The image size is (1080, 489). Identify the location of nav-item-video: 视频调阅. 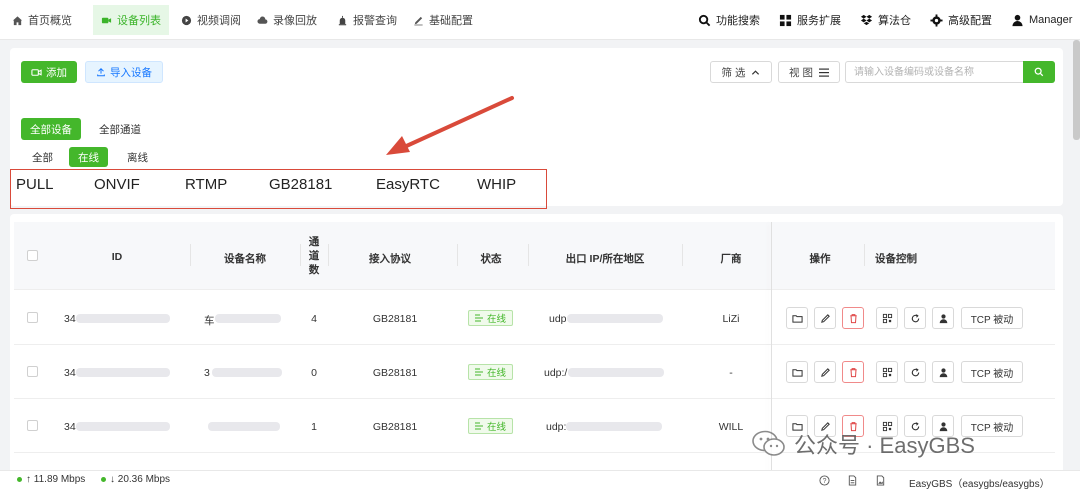
(211, 20).